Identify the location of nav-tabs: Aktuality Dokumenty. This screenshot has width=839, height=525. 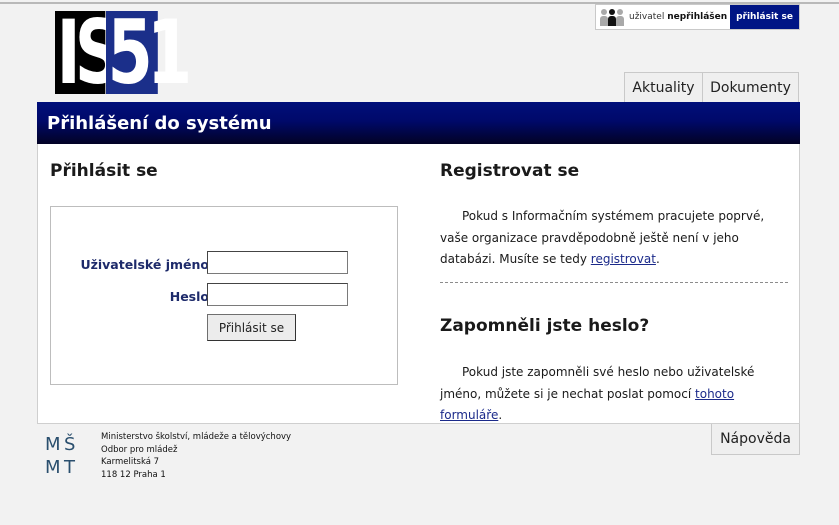
(711, 87).